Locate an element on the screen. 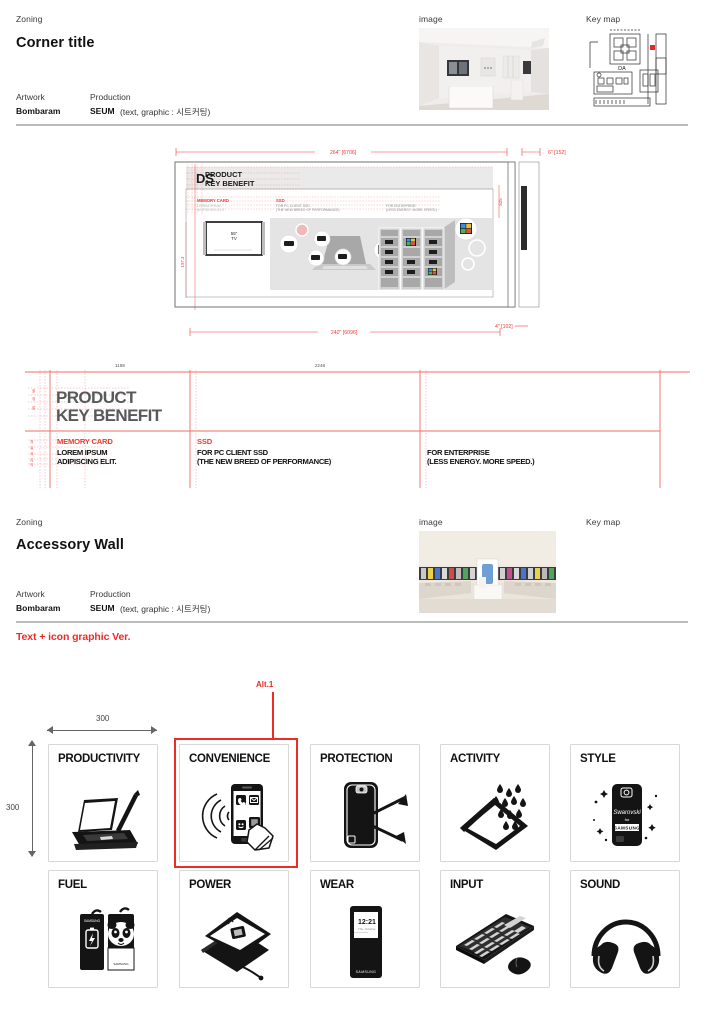 The image size is (710, 1029). card-sound: SOUND is located at coordinates (625, 929).